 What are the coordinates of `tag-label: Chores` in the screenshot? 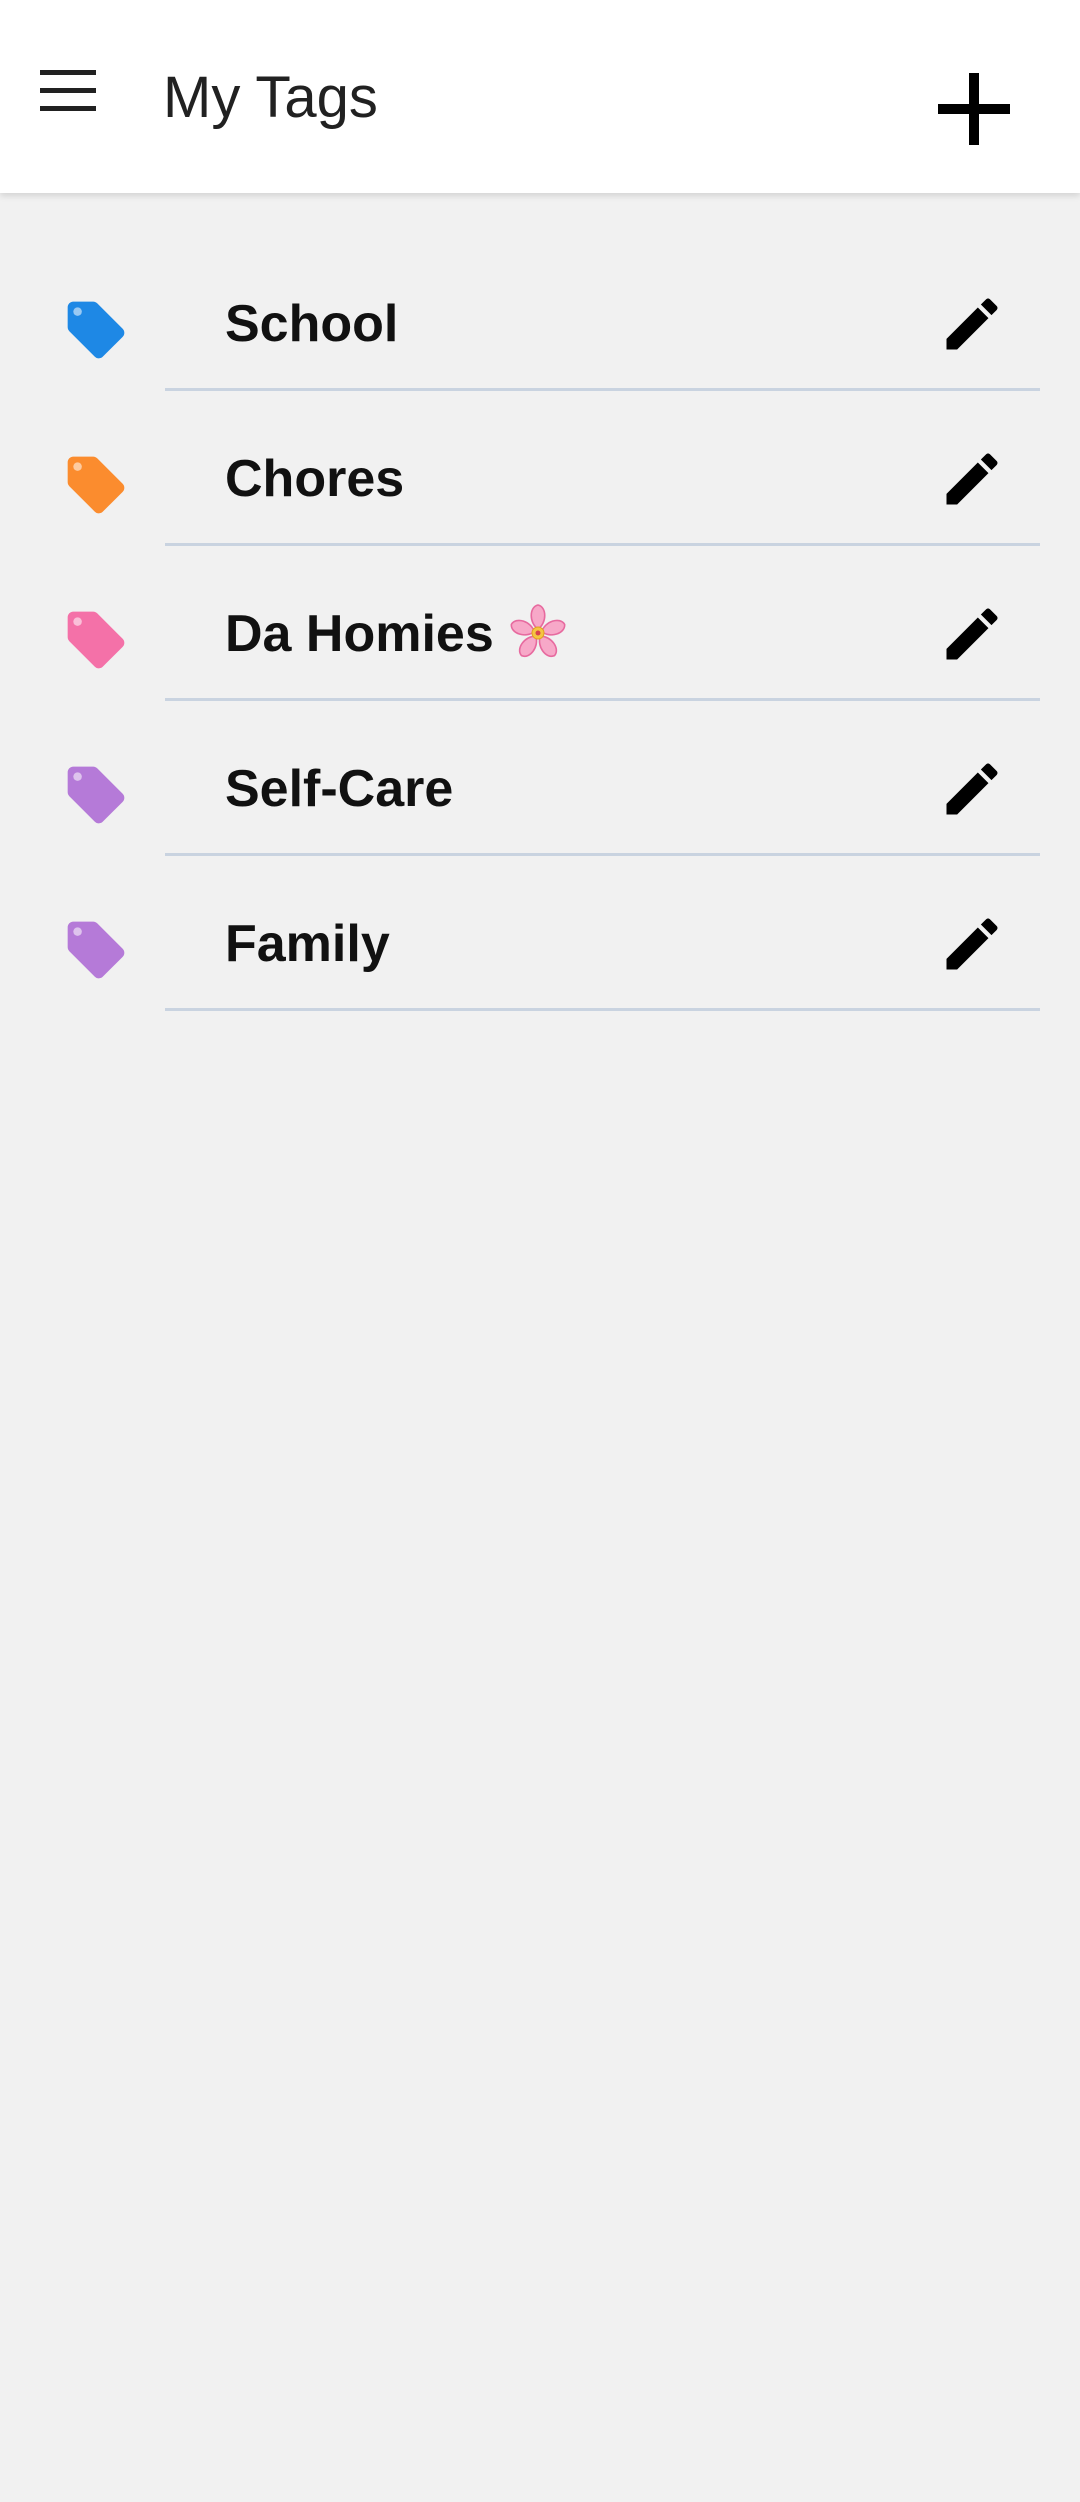 It's located at (315, 479).